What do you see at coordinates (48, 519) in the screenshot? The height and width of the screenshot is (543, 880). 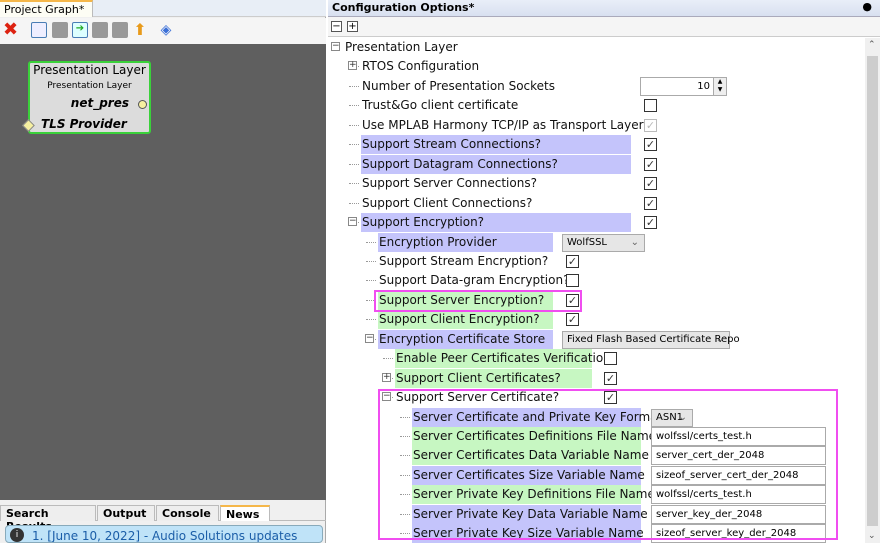 I see `tab-search-results: Search Results` at bounding box center [48, 519].